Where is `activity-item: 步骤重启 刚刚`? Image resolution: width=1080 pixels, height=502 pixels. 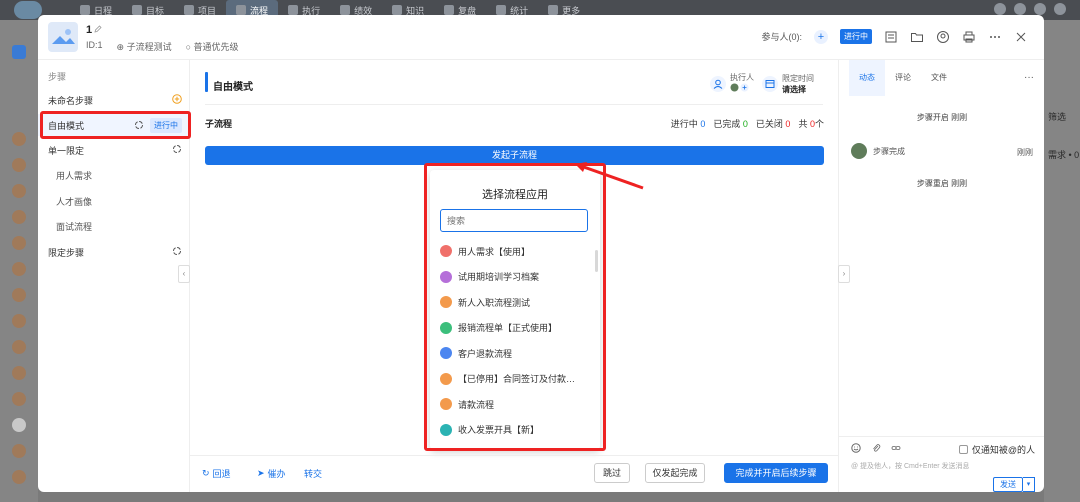 activity-item: 步骤重启 刚刚 is located at coordinates (942, 183).